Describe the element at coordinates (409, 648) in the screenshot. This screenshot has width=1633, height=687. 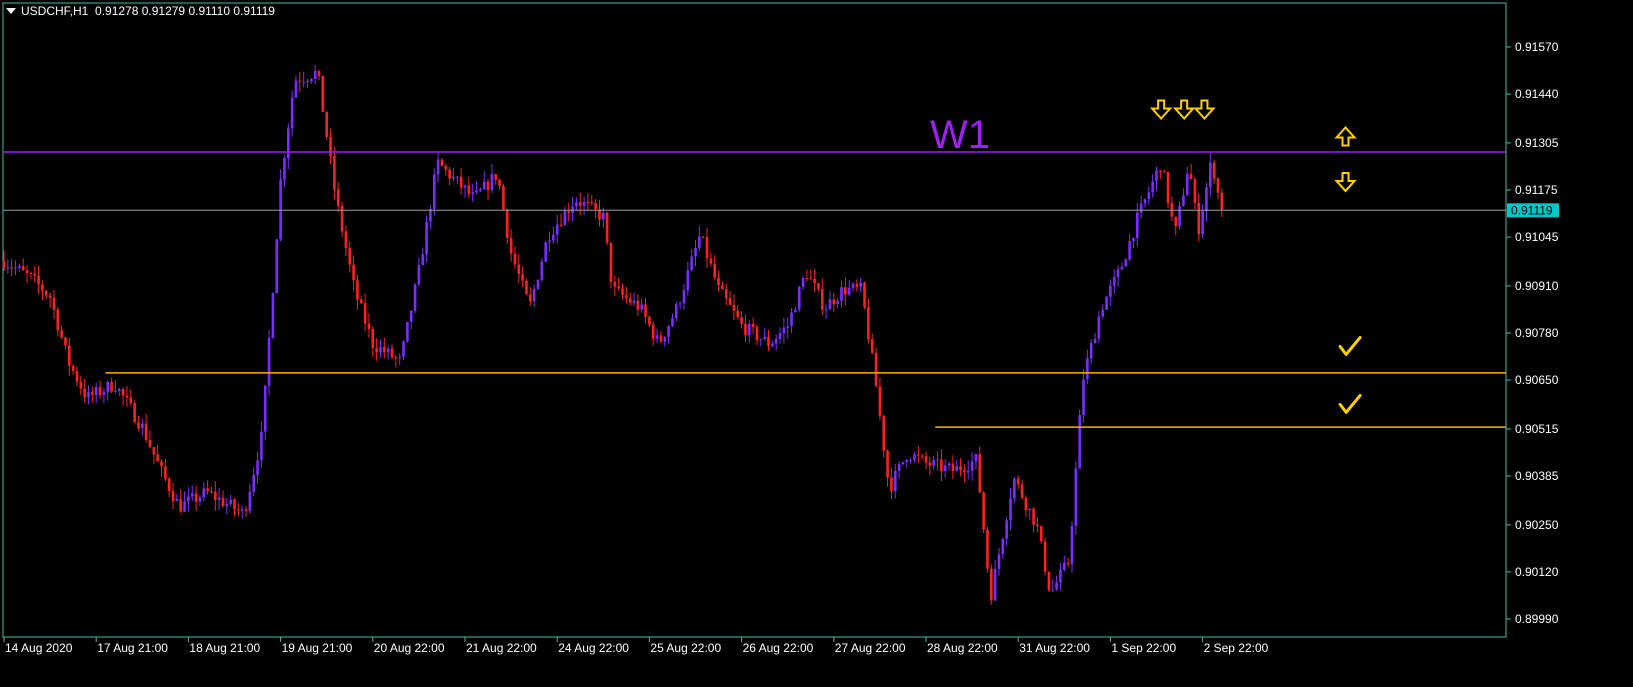
I see `x-tick-label: 20 Aug 22:00` at that location.